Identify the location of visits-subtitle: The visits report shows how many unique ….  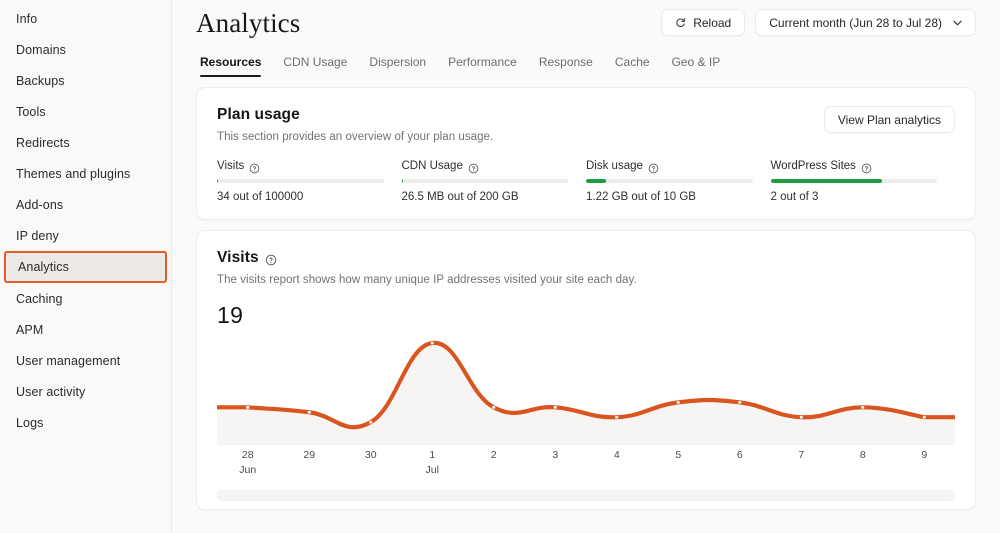
(427, 280).